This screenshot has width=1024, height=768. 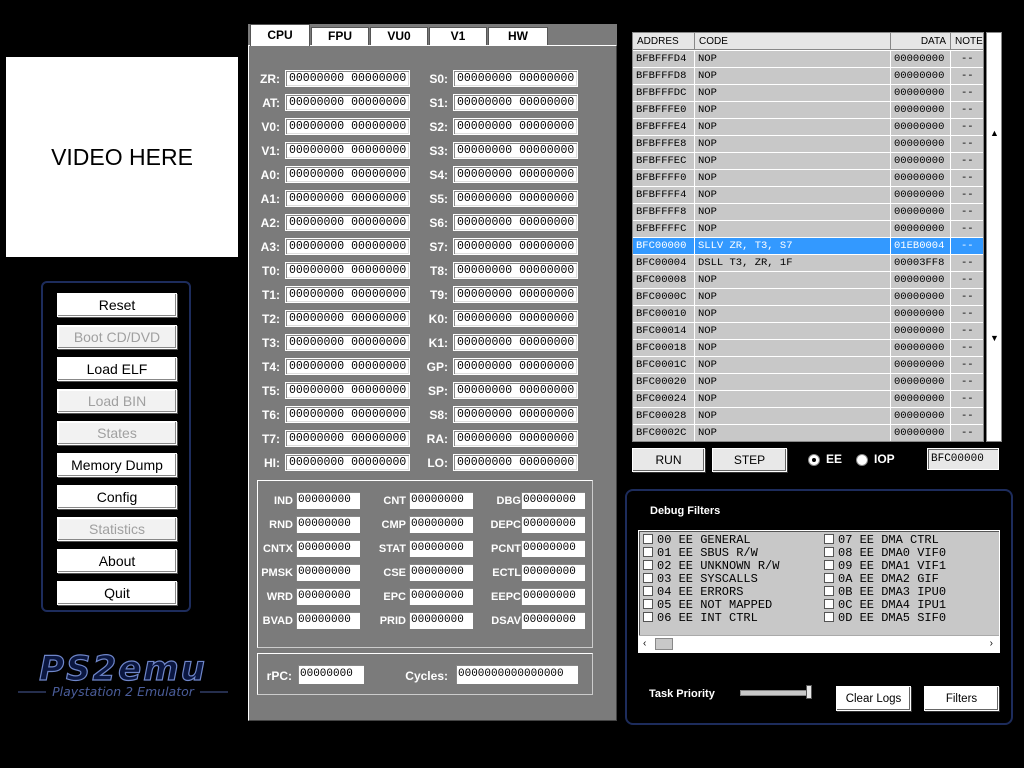 I want to click on disassembly-scrollbar: ▲ ▼, so click(x=994, y=237).